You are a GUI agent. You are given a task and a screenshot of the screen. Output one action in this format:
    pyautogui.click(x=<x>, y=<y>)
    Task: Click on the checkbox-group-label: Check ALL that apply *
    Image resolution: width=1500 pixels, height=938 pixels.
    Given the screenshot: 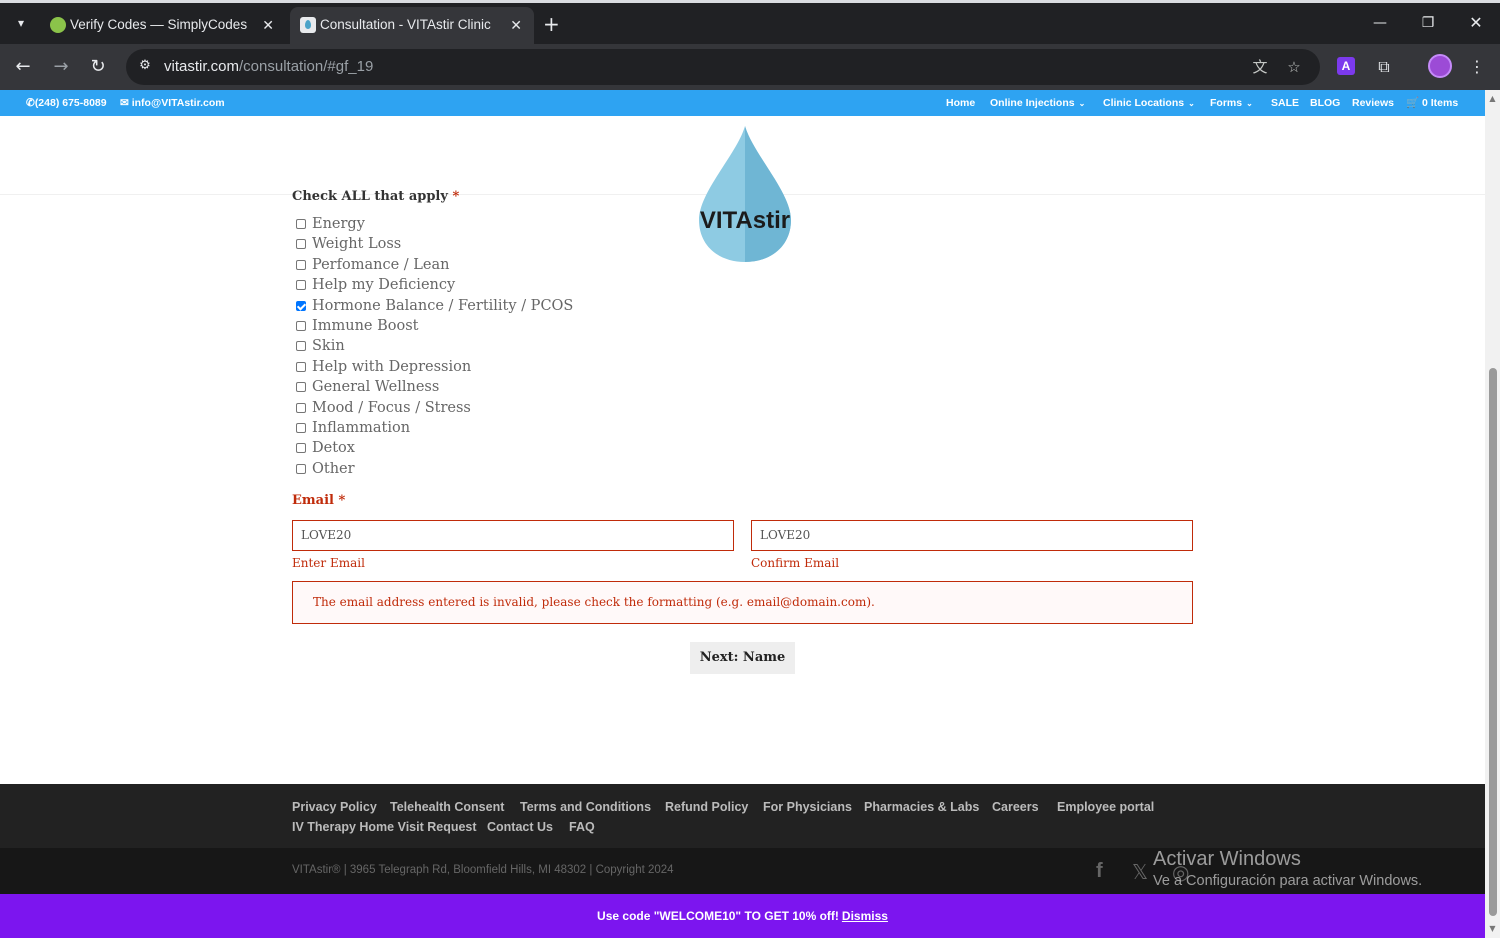 What is the action you would take?
    pyautogui.click(x=376, y=196)
    